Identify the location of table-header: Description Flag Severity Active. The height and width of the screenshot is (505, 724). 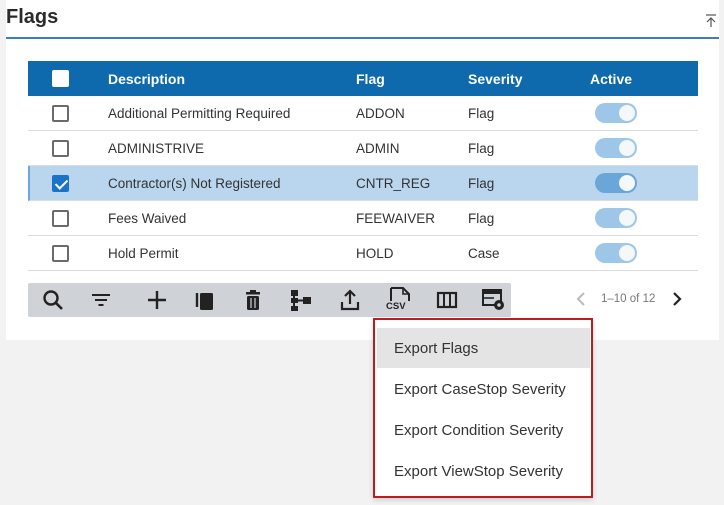
(363, 78).